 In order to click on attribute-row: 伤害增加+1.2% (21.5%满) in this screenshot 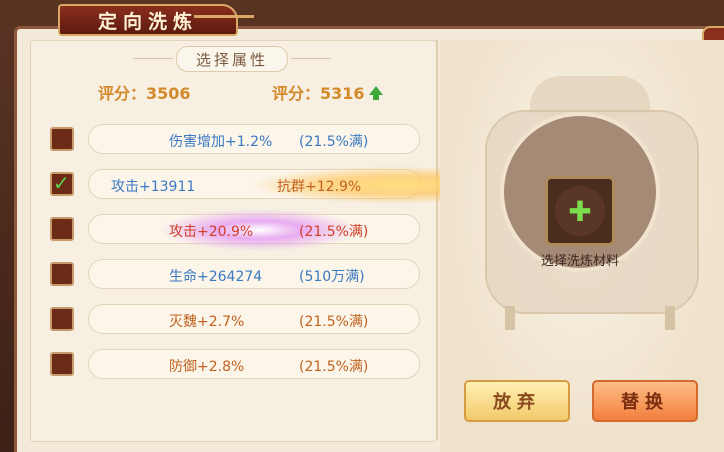, I will do `click(235, 139)`.